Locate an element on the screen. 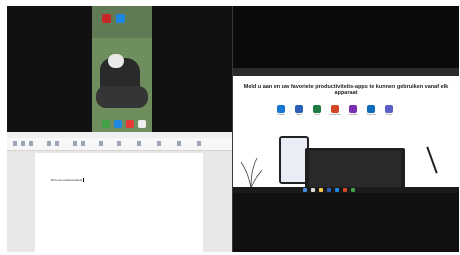  phone-icon is located at coordinates (106, 124).